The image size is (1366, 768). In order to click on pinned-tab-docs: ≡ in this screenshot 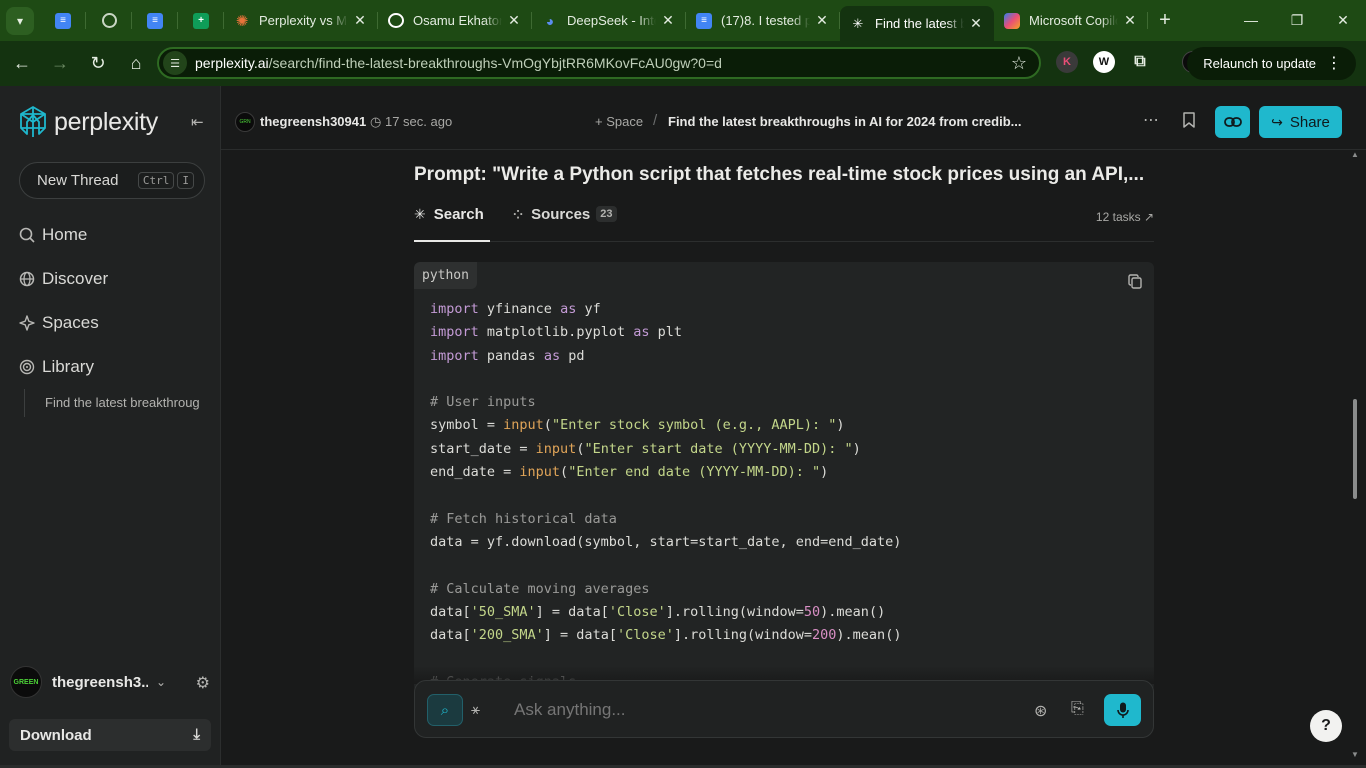, I will do `click(63, 20)`.